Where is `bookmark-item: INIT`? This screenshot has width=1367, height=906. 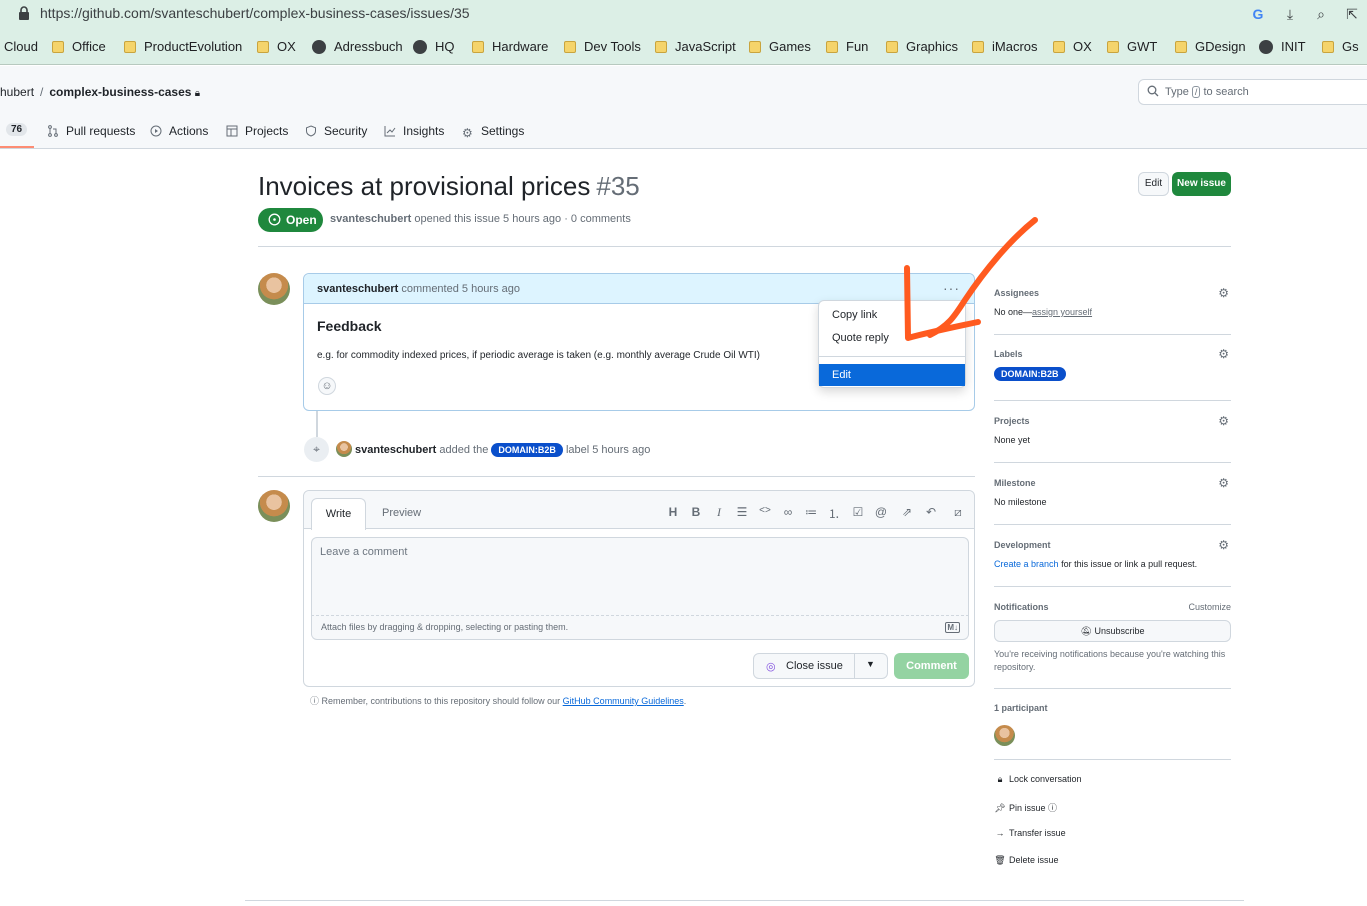 bookmark-item: INIT is located at coordinates (1282, 47).